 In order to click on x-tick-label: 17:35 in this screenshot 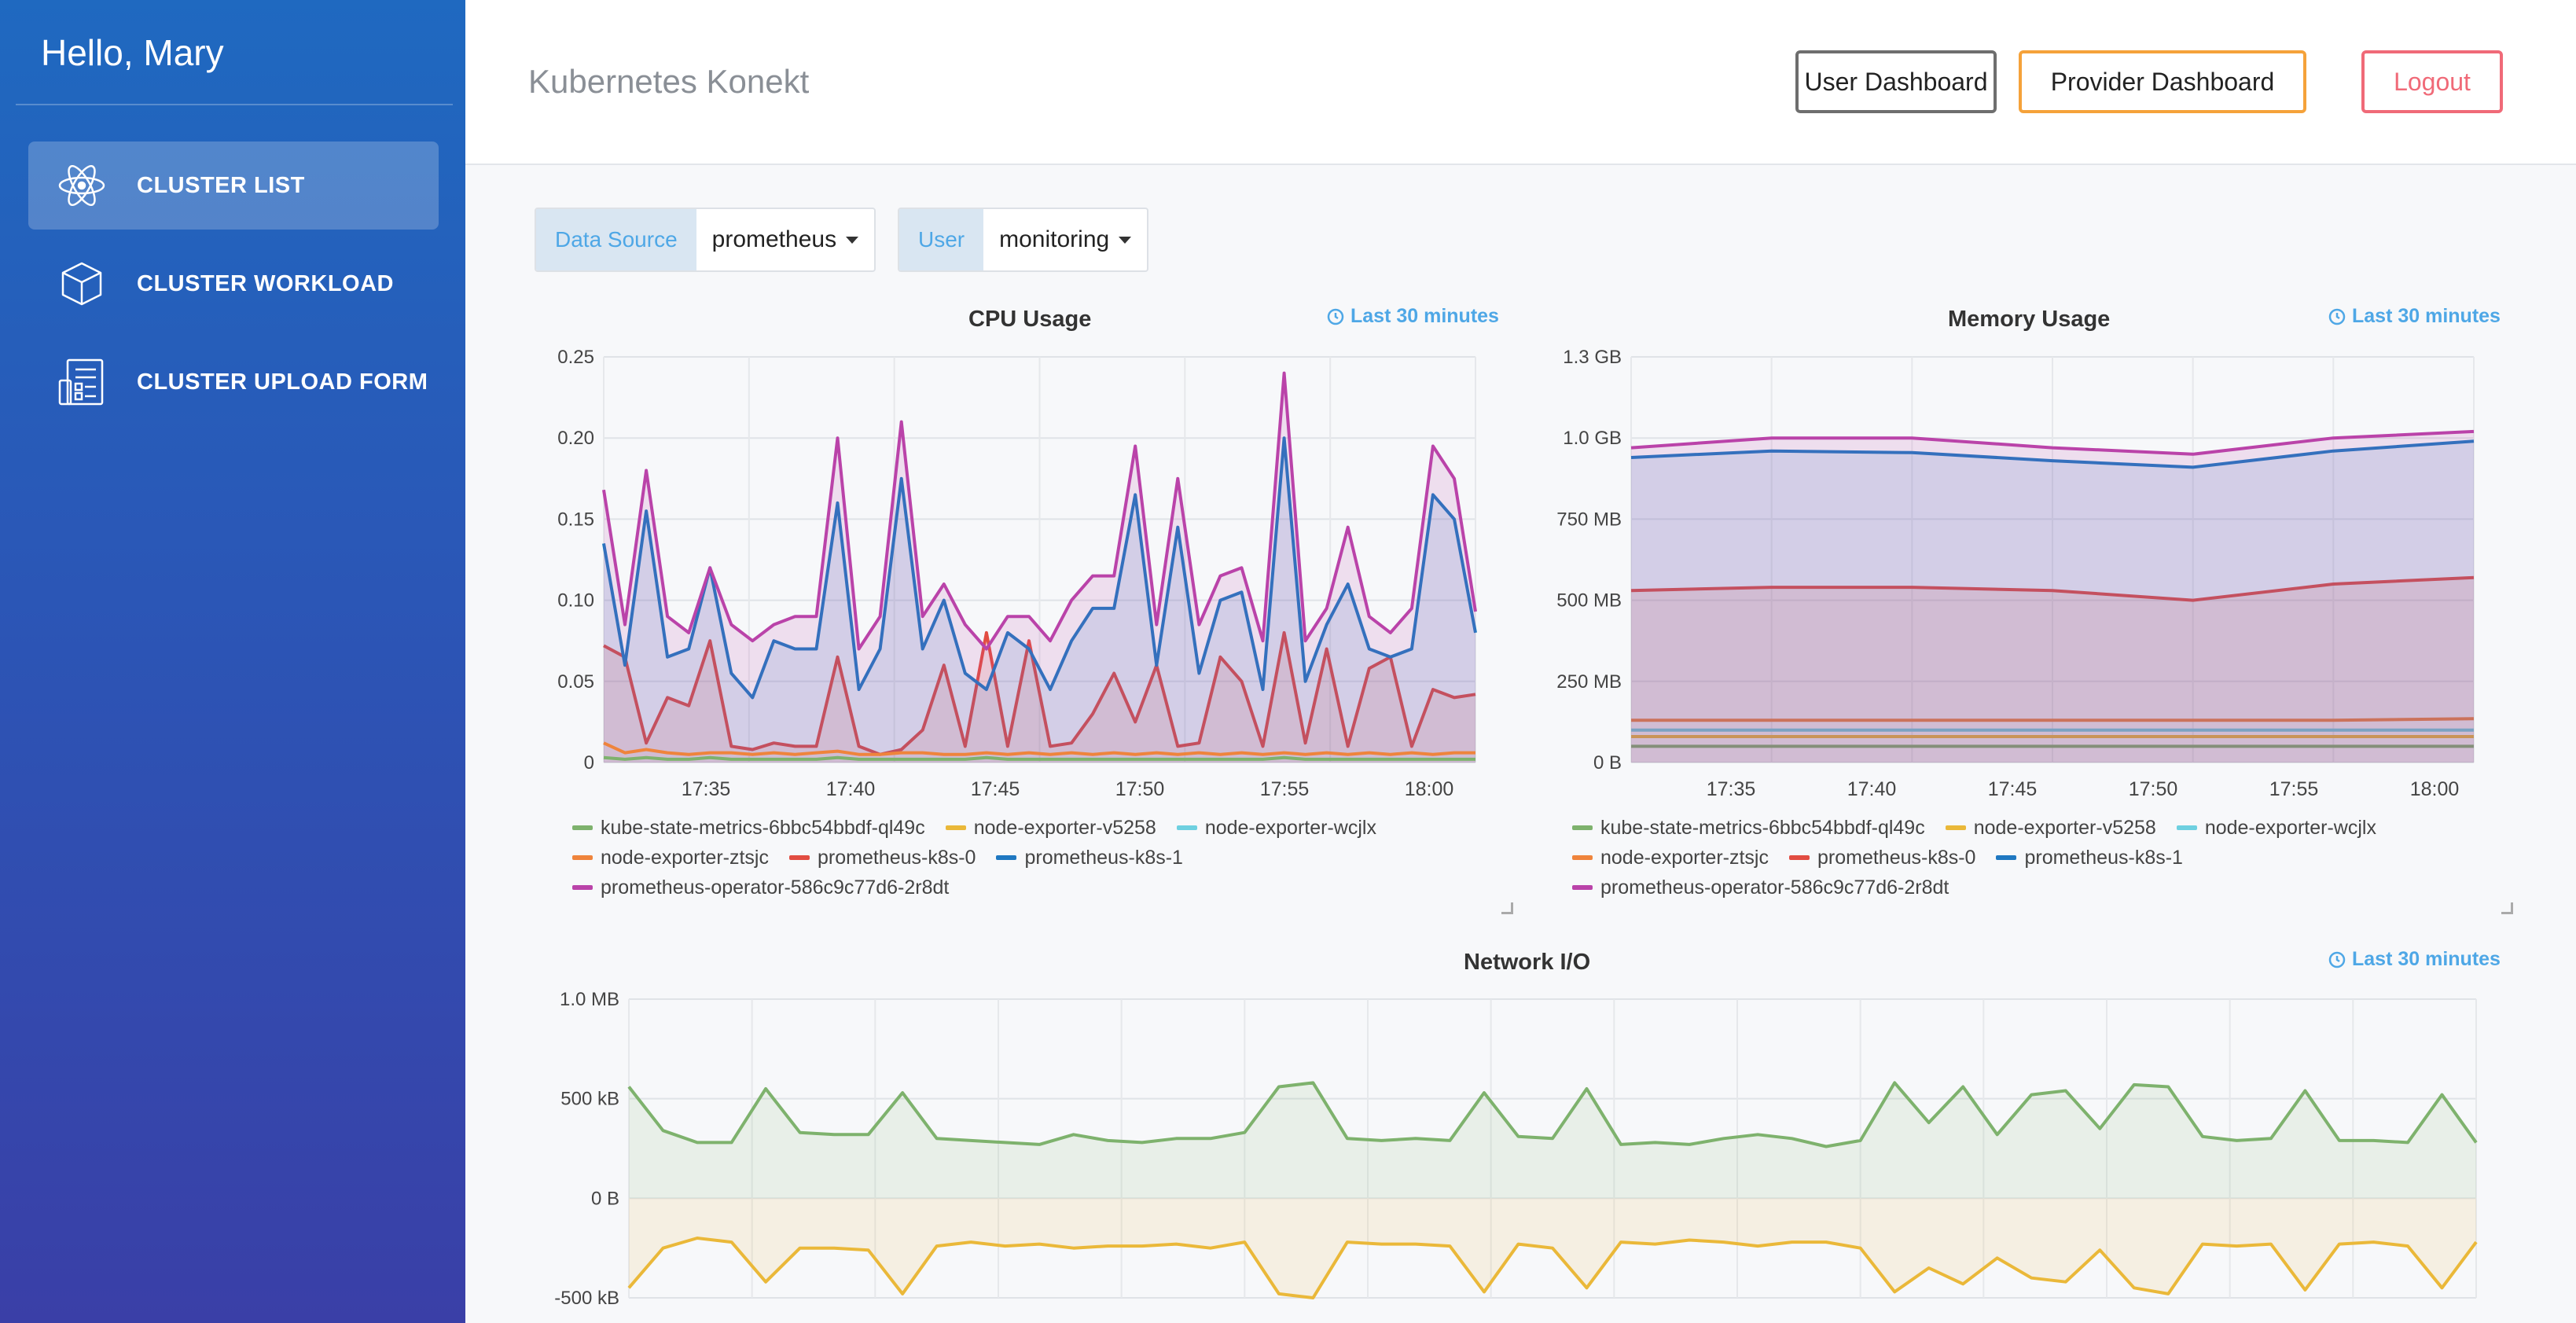, I will do `click(706, 789)`.